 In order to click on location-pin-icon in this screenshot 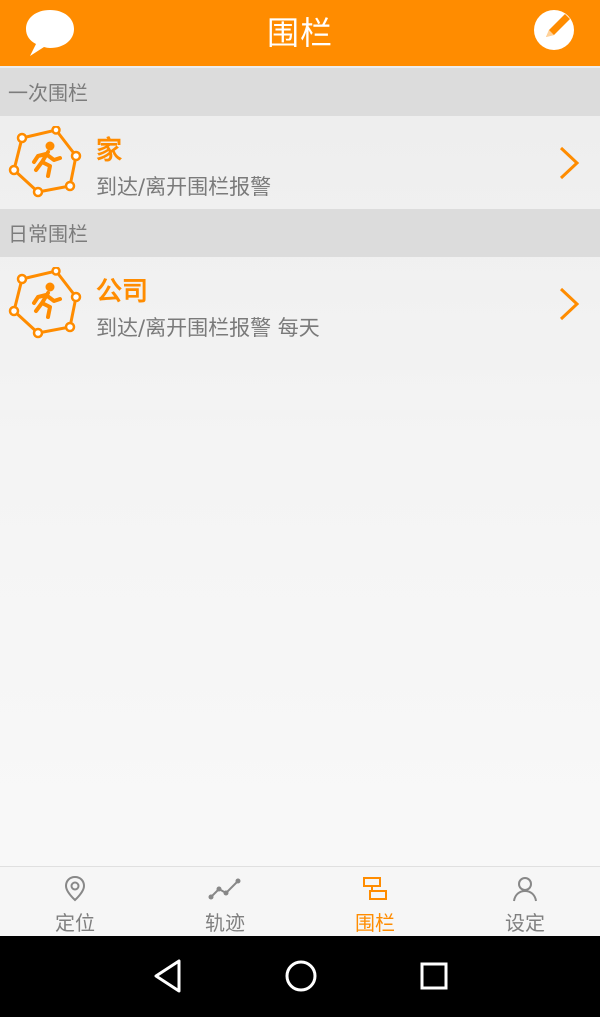, I will do `click(75, 891)`.